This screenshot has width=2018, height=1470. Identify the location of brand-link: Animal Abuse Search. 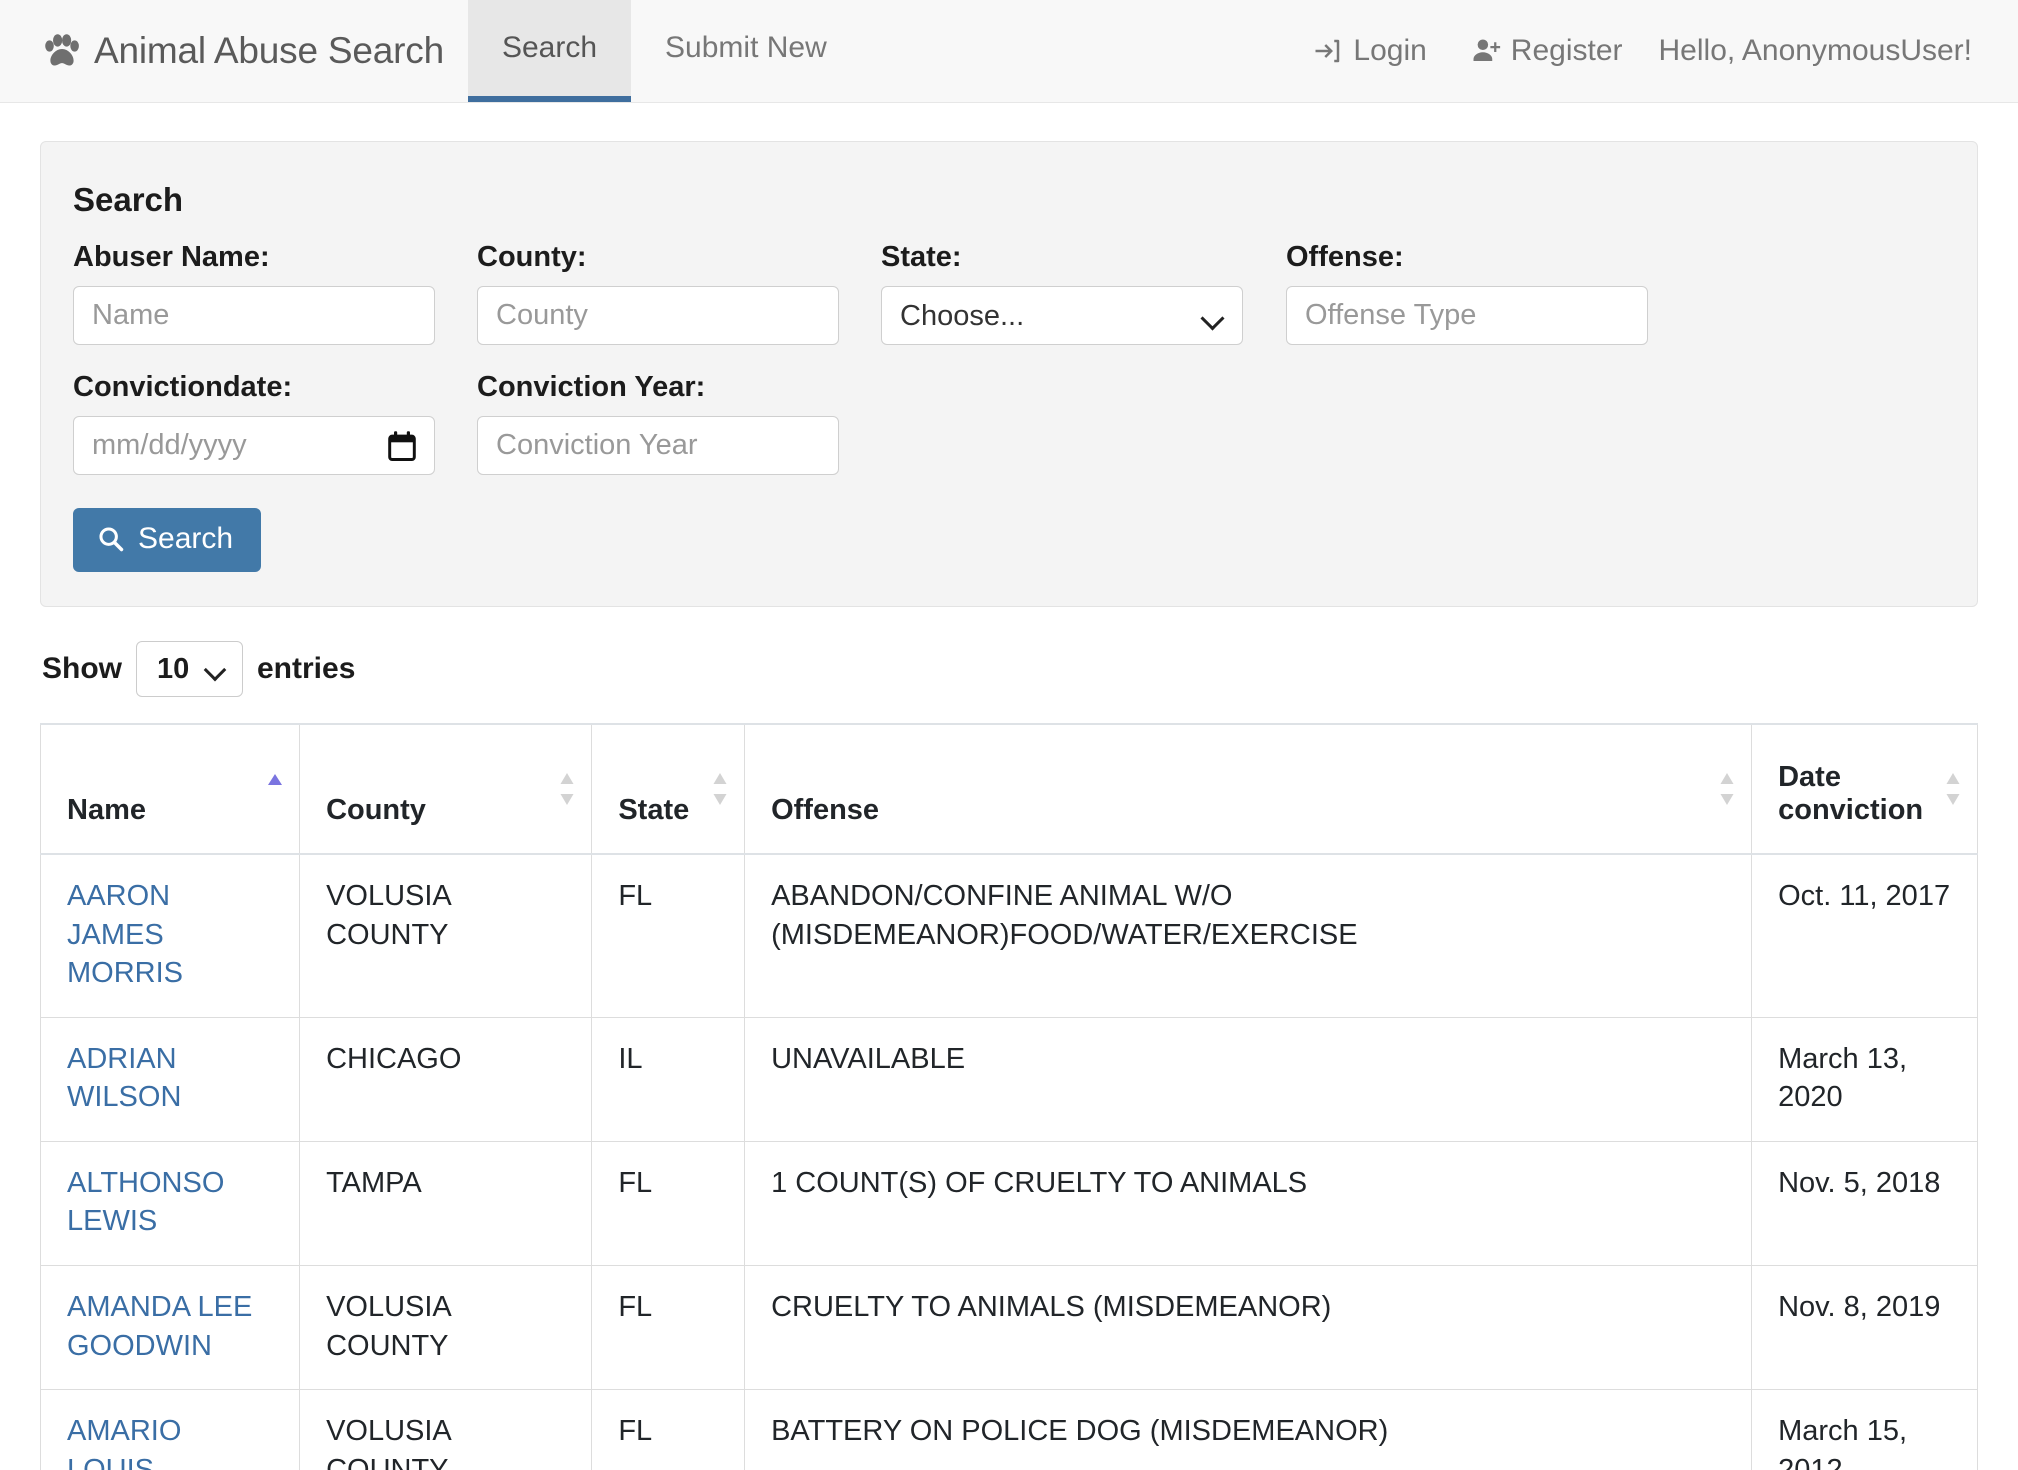
(234, 51).